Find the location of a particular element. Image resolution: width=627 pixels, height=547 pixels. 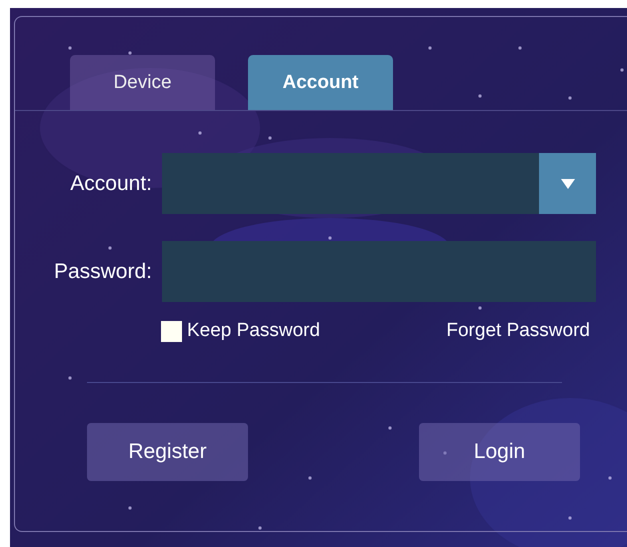

tab: Device is located at coordinates (142, 82).